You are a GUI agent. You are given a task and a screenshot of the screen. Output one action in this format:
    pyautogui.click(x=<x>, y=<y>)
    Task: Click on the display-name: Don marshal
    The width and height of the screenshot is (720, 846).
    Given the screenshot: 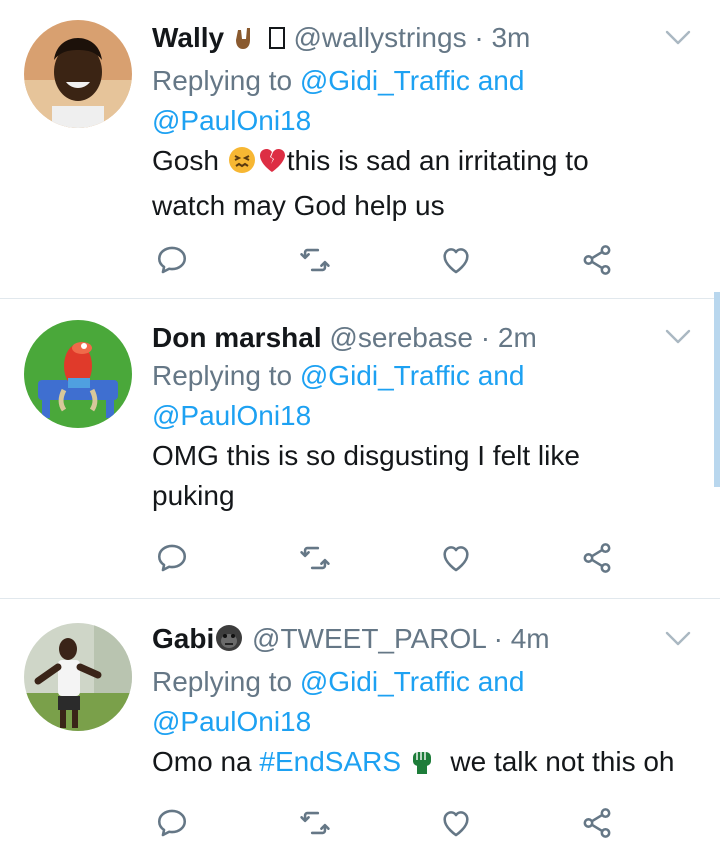 What is the action you would take?
    pyautogui.click(x=237, y=337)
    